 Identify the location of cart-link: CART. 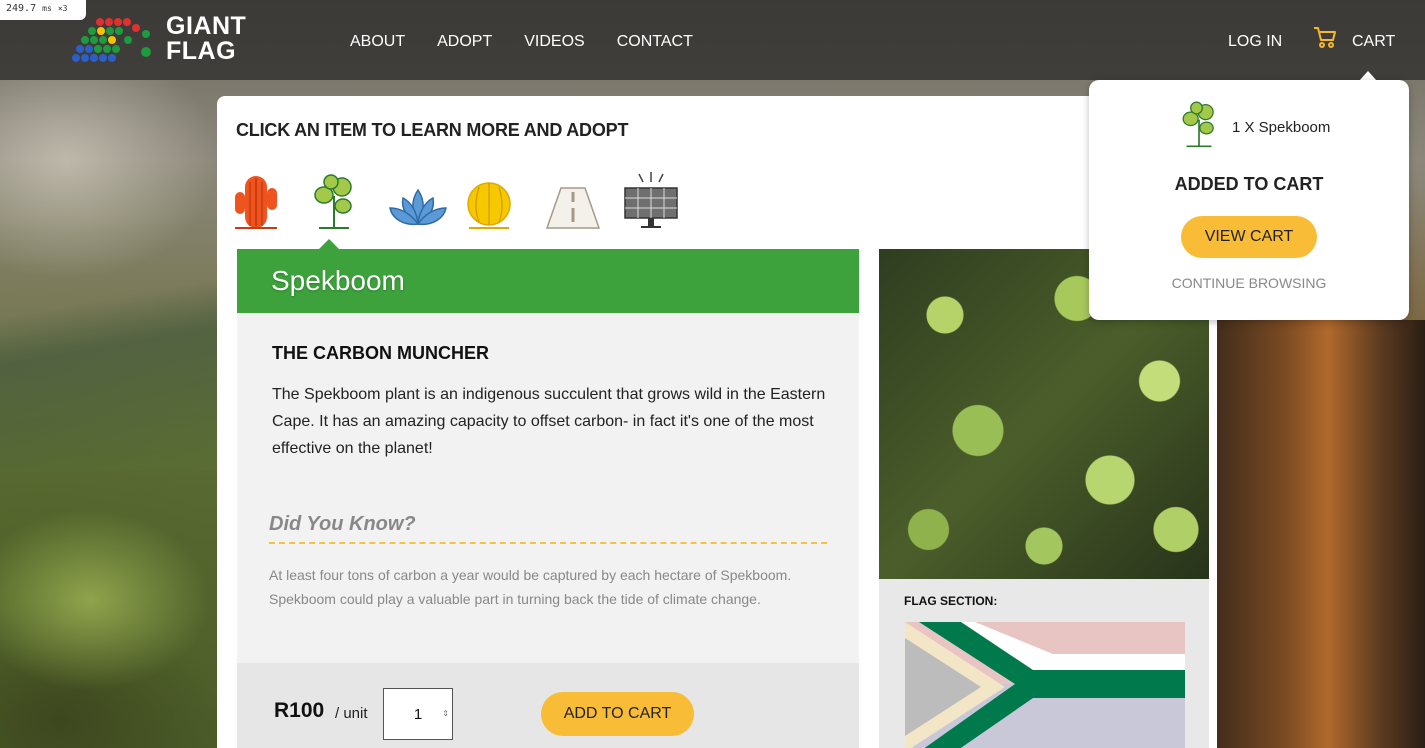
(1373, 42).